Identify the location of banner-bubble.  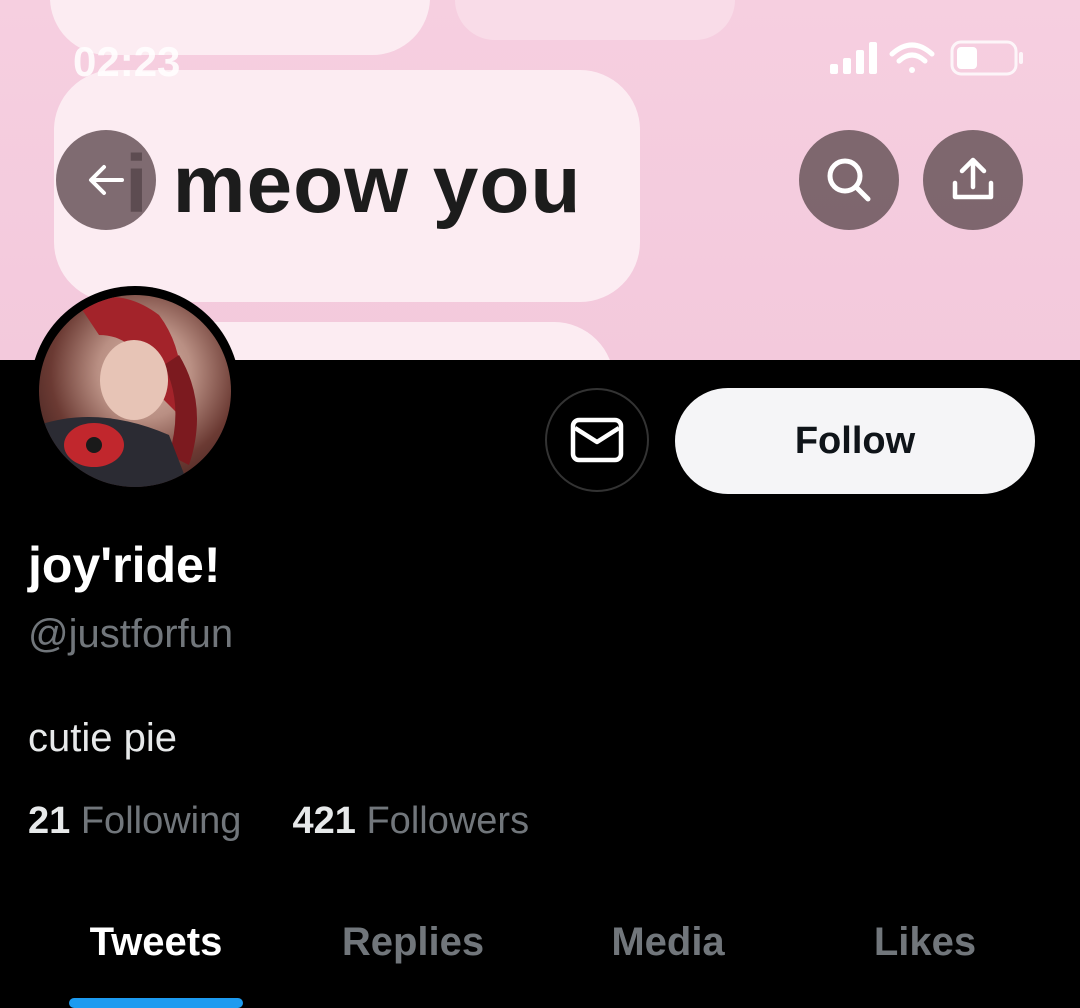
(595, 20).